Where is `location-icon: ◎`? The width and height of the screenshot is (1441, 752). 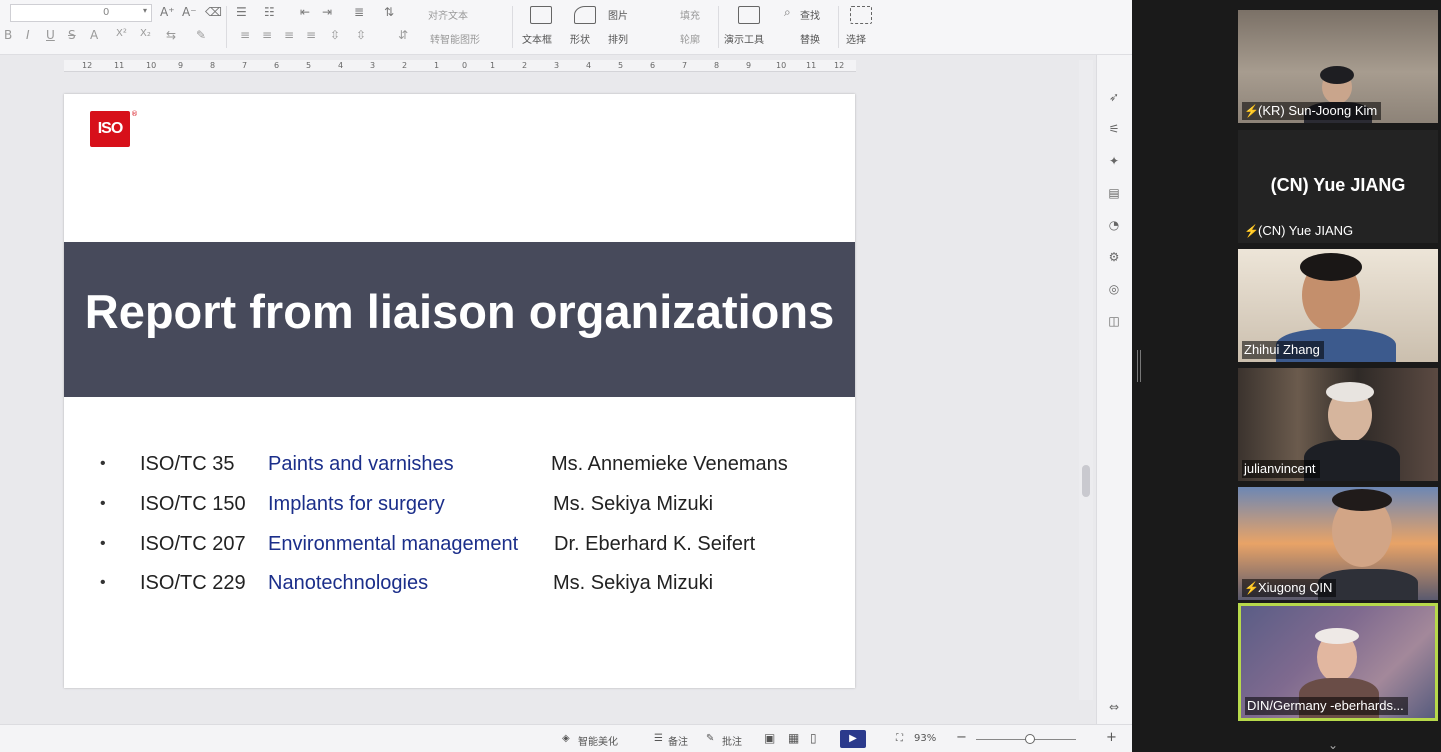
location-icon: ◎ is located at coordinates (1114, 289).